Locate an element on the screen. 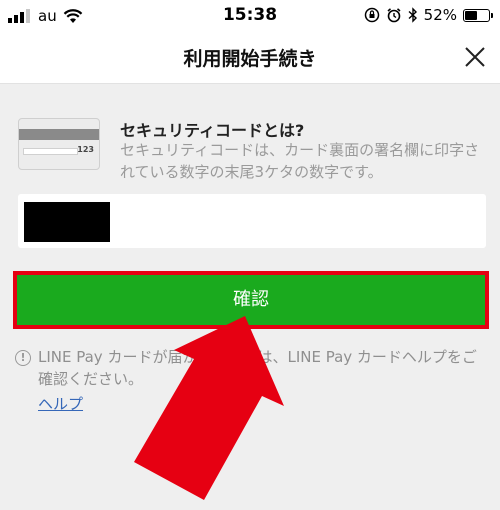 Image resolution: width=500 pixels, height=510 pixels. battery-fill is located at coordinates (471, 15).